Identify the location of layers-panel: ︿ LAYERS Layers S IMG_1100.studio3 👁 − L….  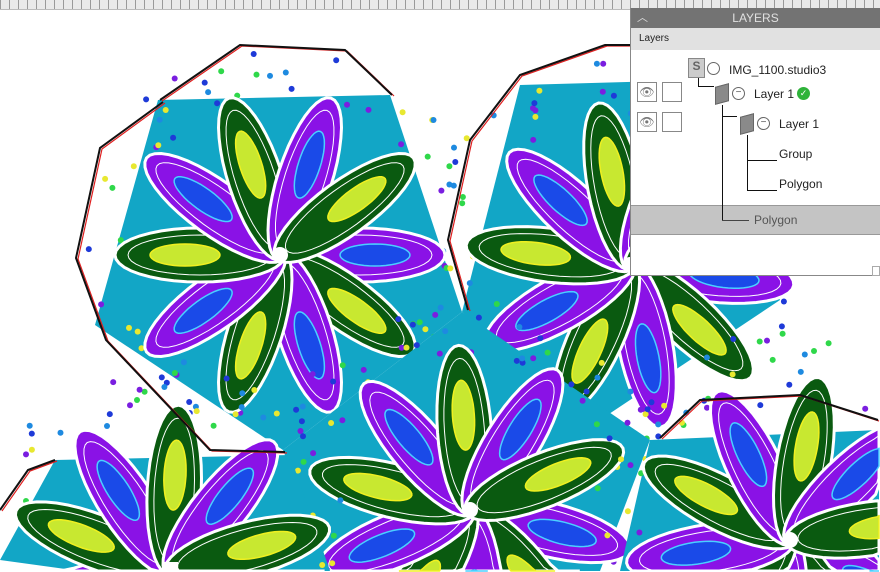
(755, 142).